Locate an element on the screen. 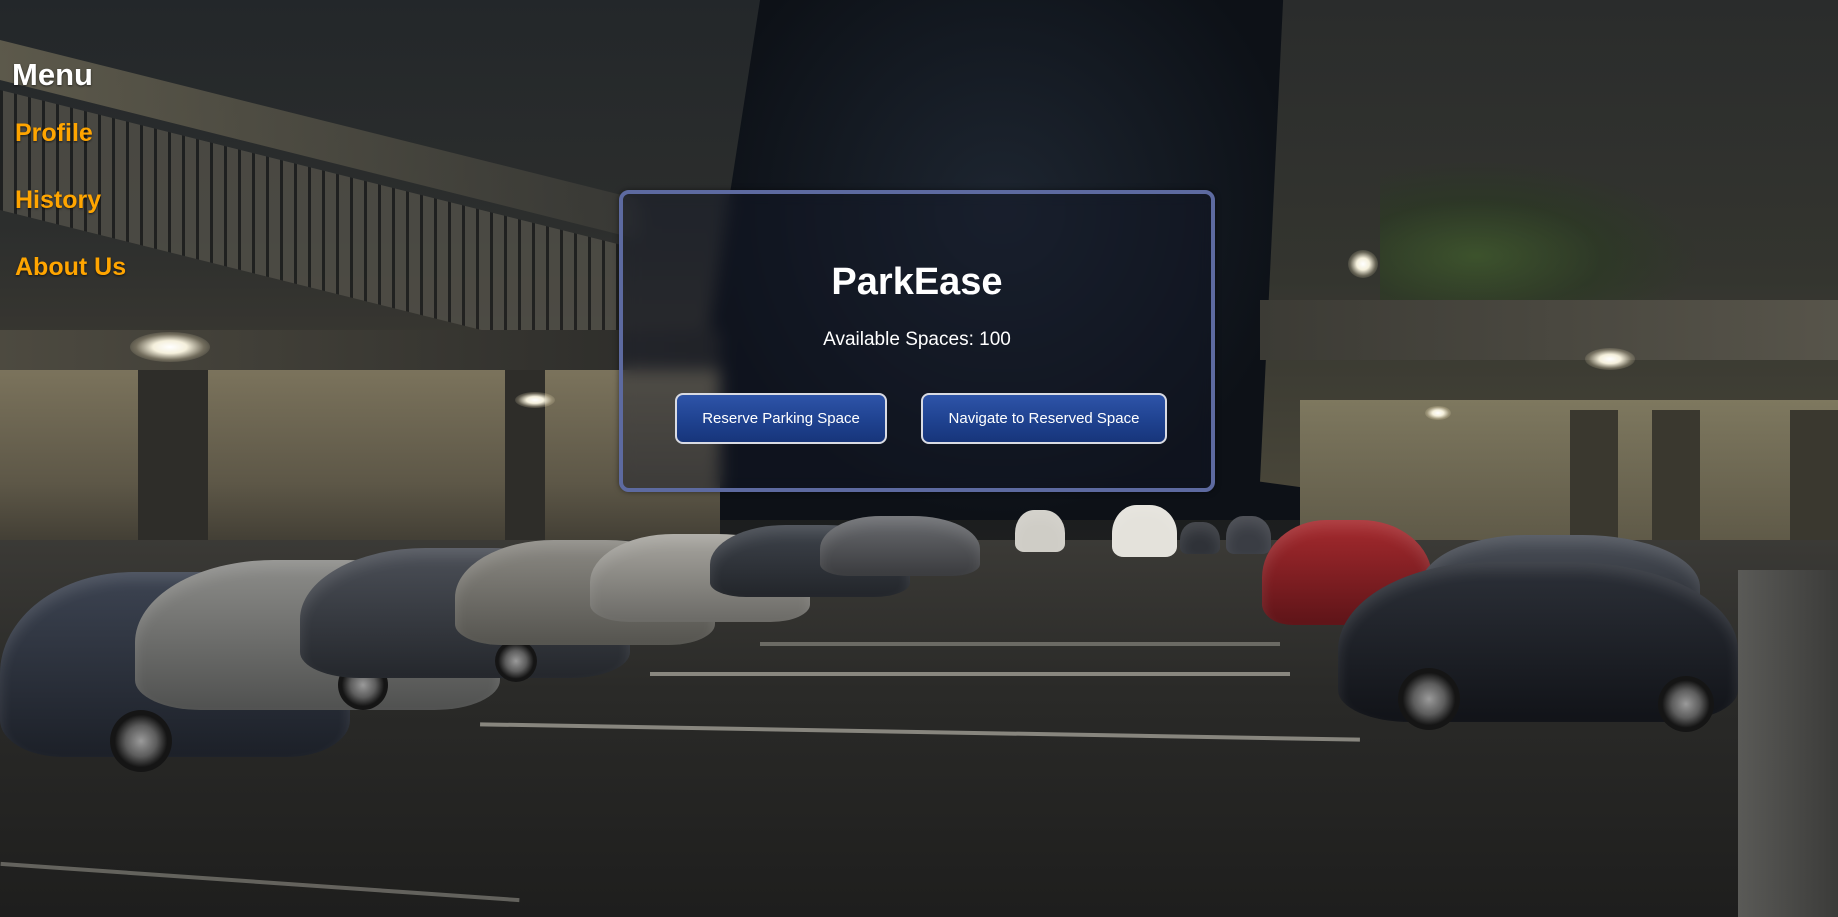 The width and height of the screenshot is (1838, 917). menu-item: History is located at coordinates (142, 200).